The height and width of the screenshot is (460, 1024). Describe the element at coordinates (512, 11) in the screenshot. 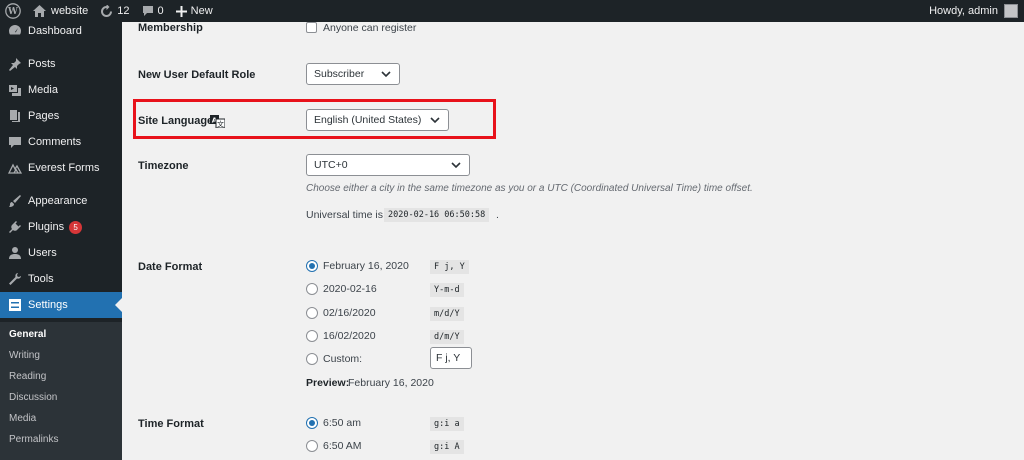

I see `admin-bar: W website 12 0 New Howdy, admin` at that location.